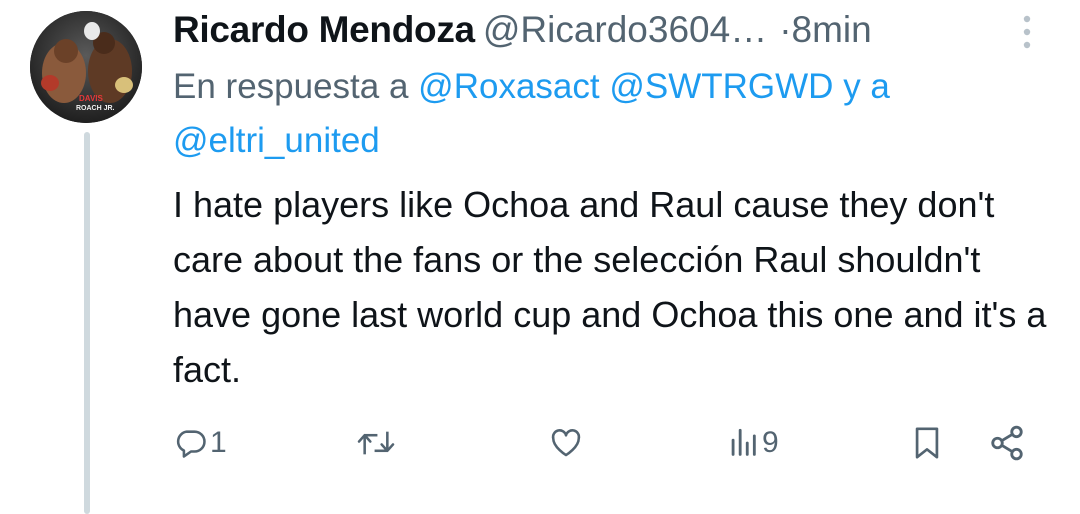 The image size is (1080, 514). I want to click on share-icon, so click(1007, 443).